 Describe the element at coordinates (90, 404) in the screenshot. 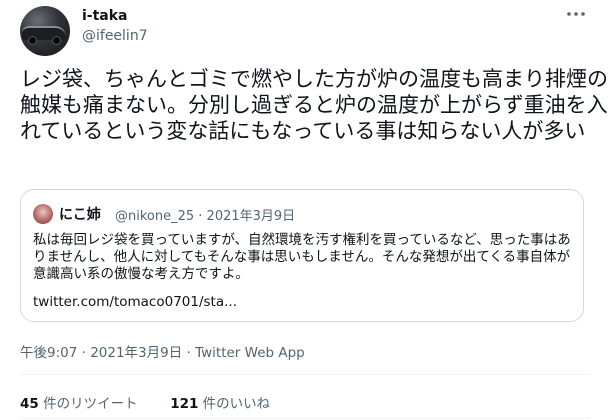

I see `retweets-label: 件のリツイート` at that location.